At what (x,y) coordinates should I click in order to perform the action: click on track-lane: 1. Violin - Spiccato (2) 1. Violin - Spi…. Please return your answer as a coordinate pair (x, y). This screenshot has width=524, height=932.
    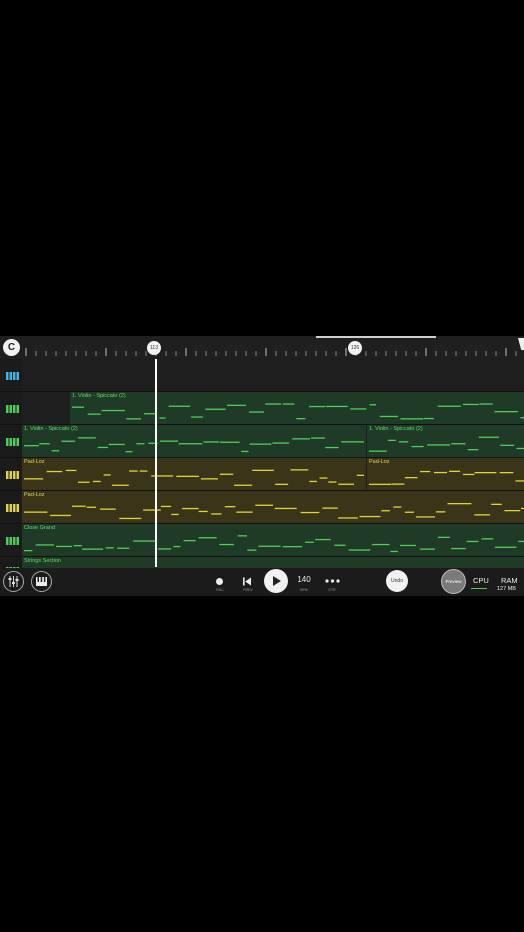
    Looking at the image, I should click on (273, 441).